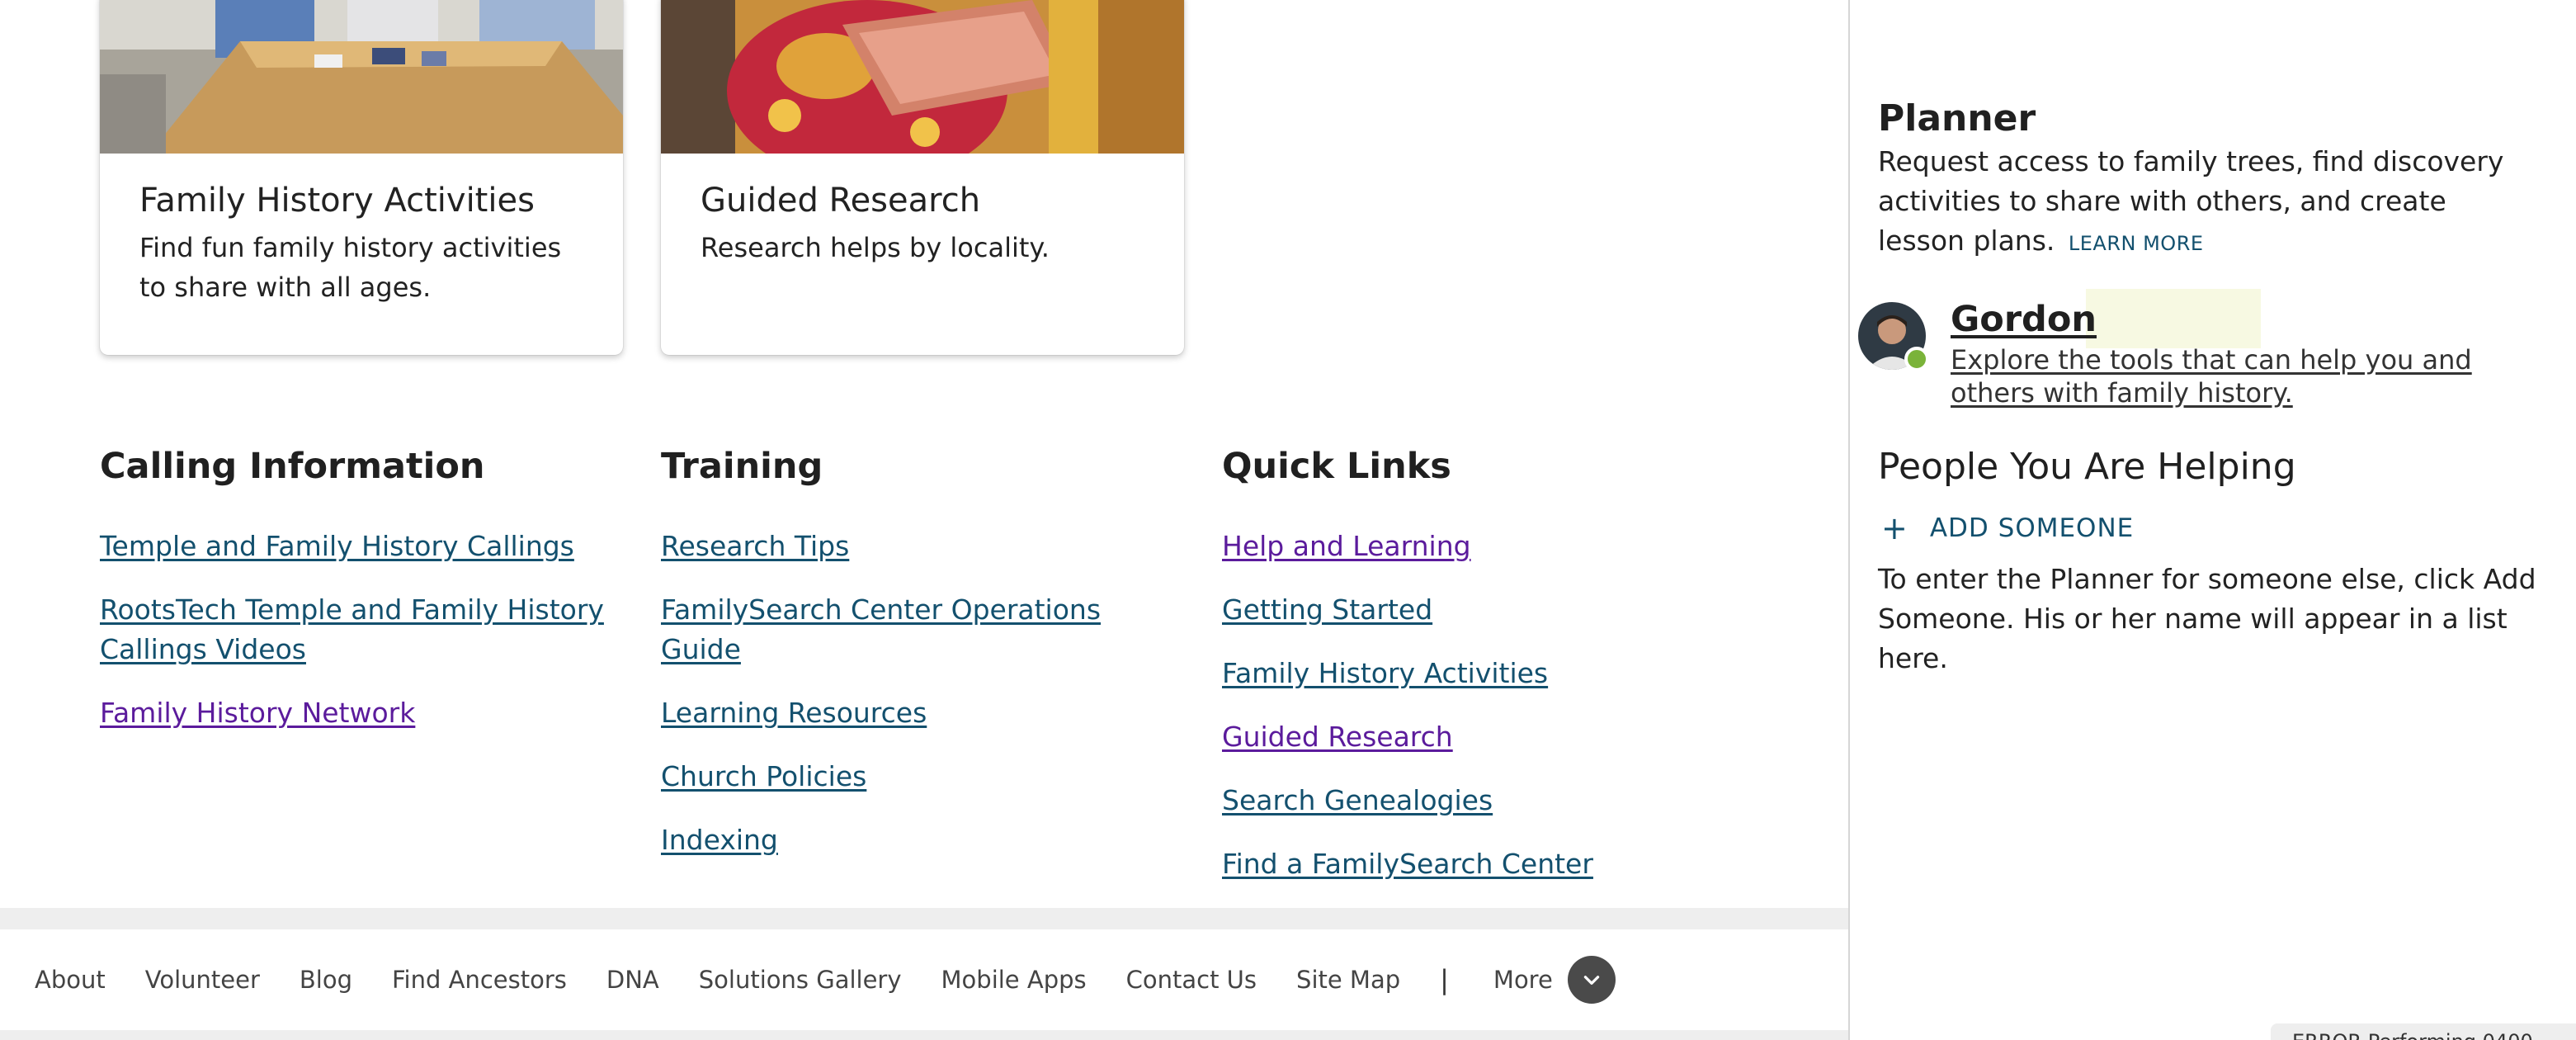 The width and height of the screenshot is (2576, 1040). What do you see at coordinates (1348, 980) in the screenshot?
I see `footer-link-site-map: Site Map` at bounding box center [1348, 980].